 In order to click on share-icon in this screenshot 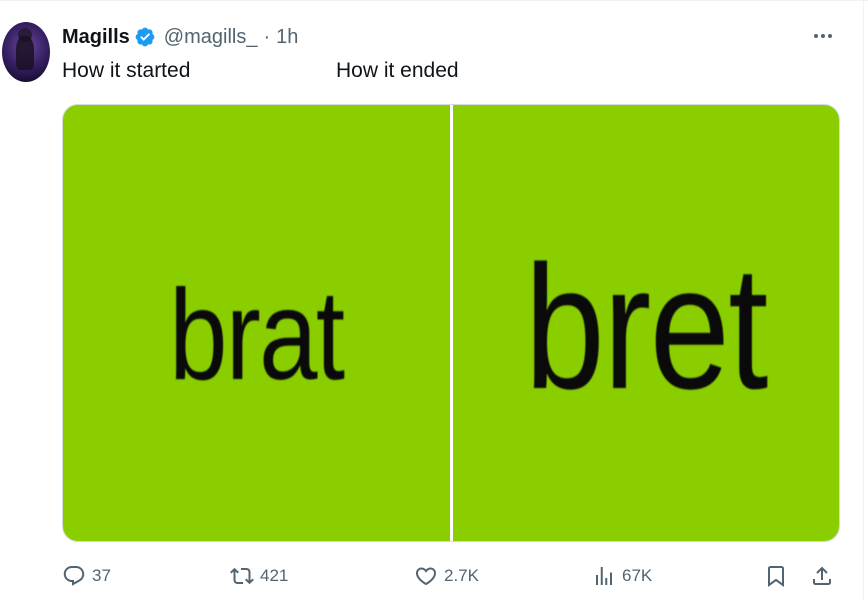, I will do `click(822, 575)`.